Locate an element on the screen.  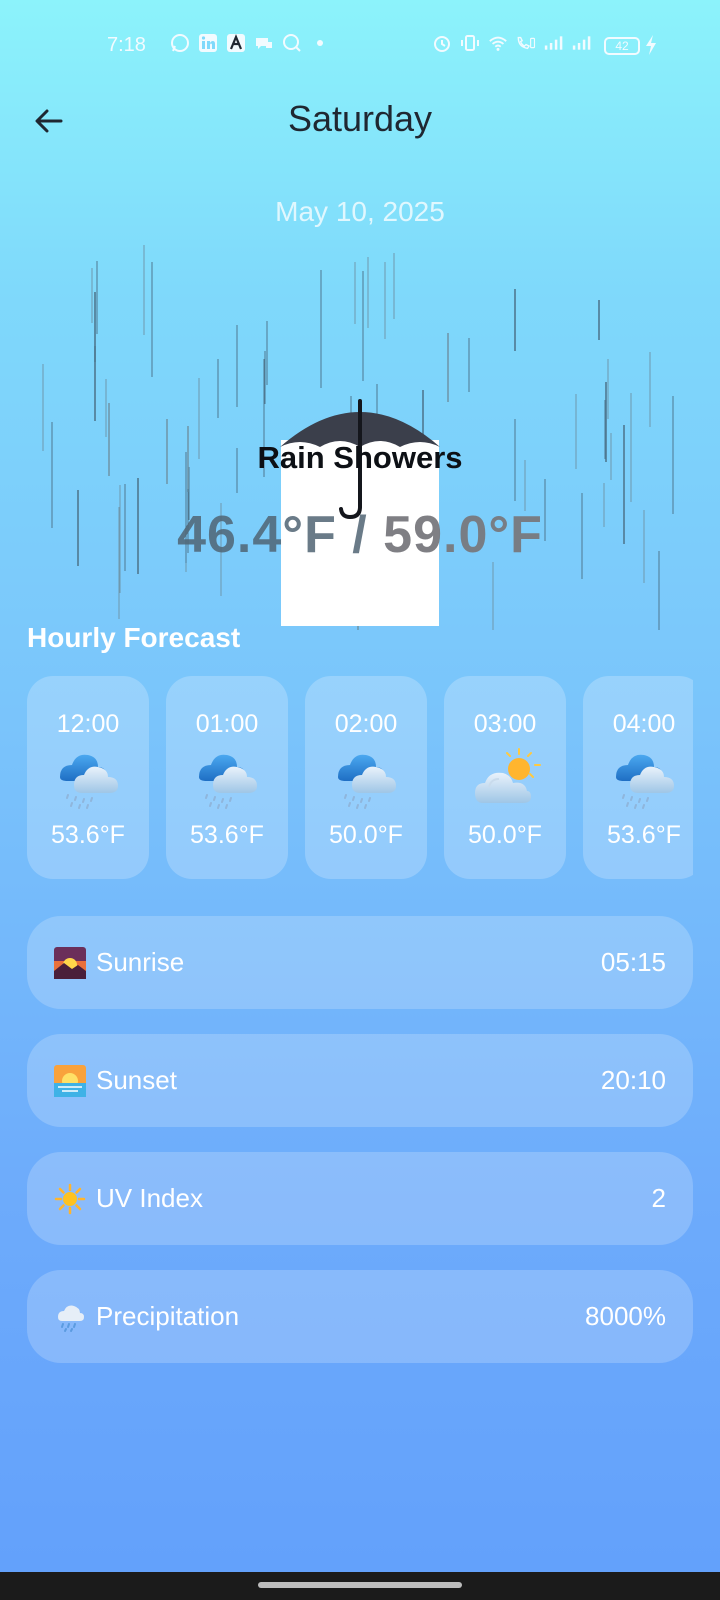
sunset-card: Sunset 20:10 is located at coordinates (360, 1080).